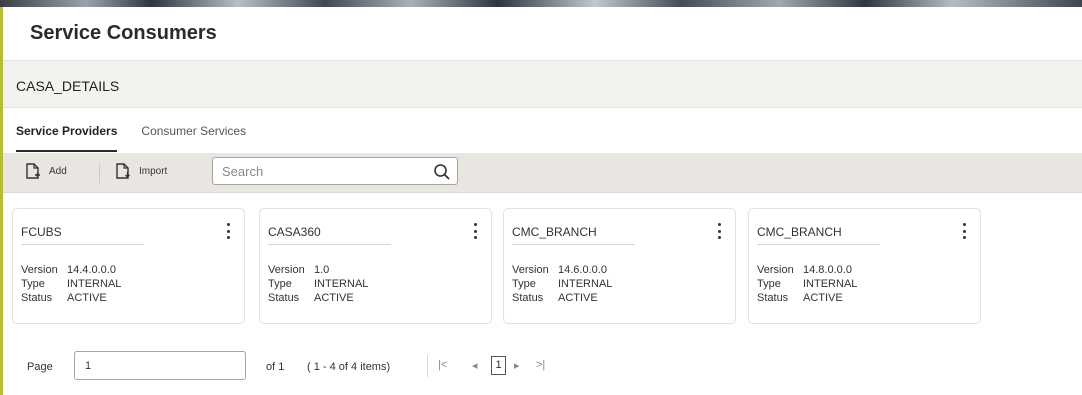 This screenshot has width=1082, height=395. What do you see at coordinates (160, 365) in the screenshot?
I see `page-number-input` at bounding box center [160, 365].